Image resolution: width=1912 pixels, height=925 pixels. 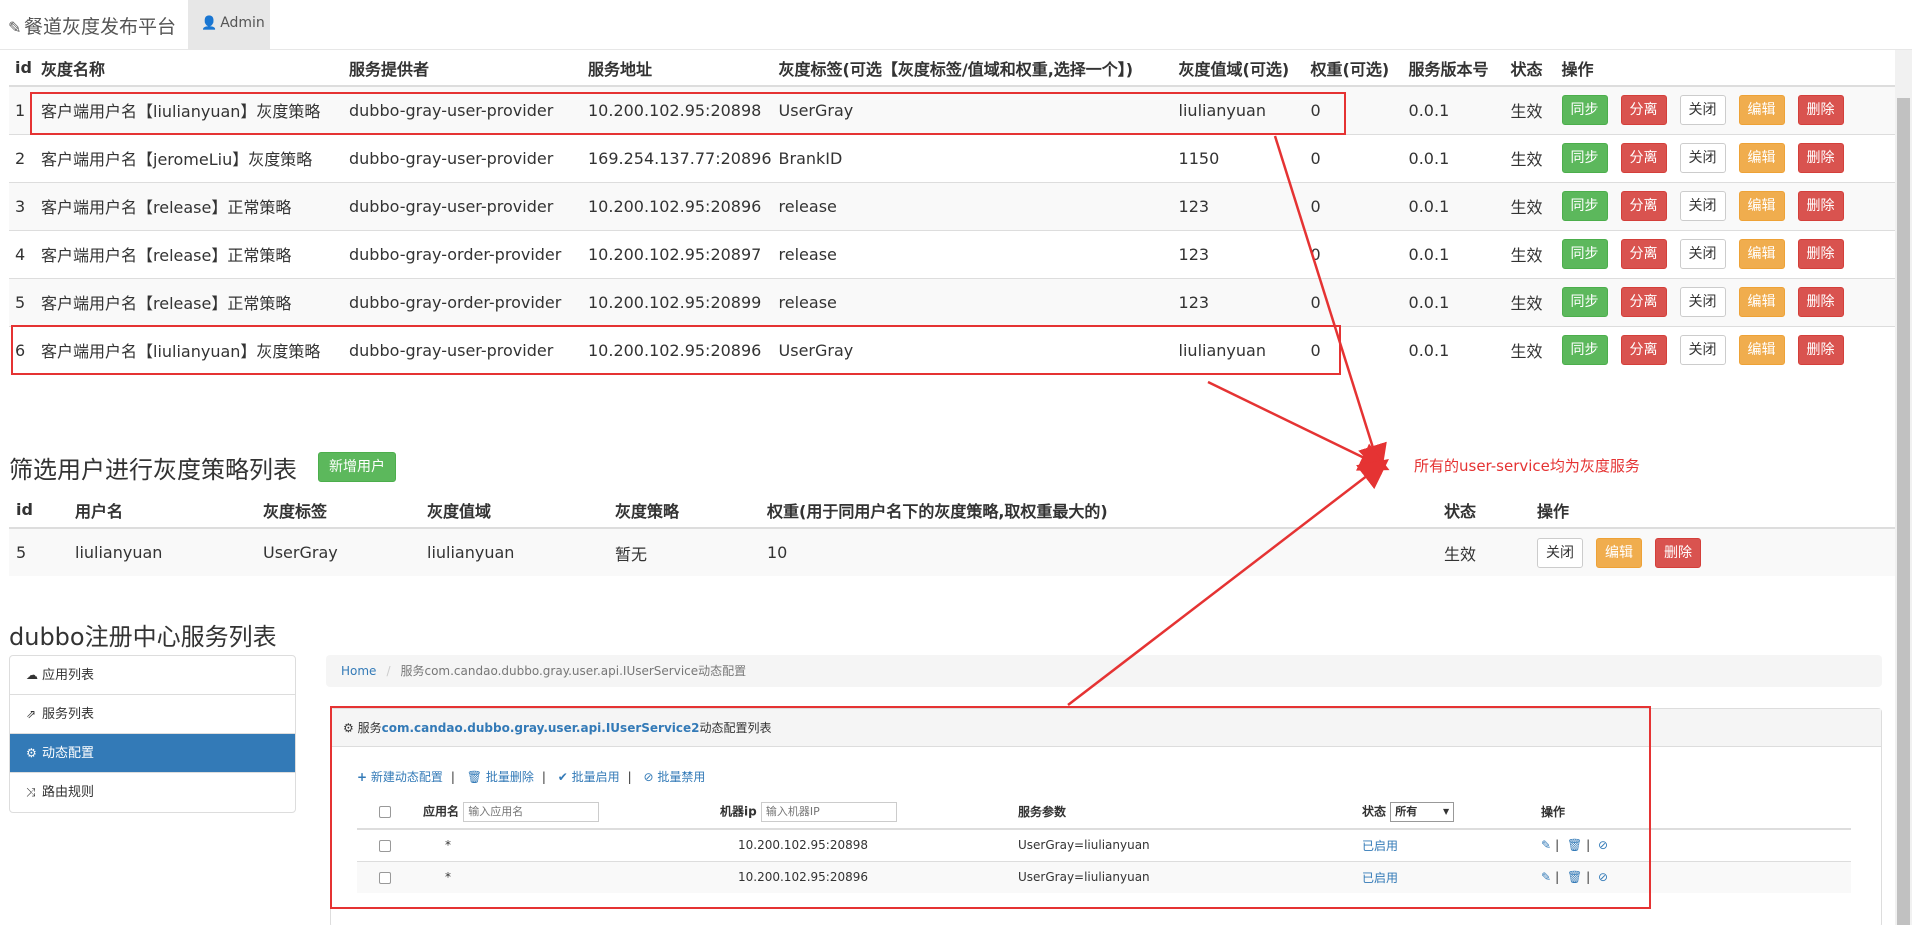 I want to click on app-cell: *, so click(x=571, y=844).